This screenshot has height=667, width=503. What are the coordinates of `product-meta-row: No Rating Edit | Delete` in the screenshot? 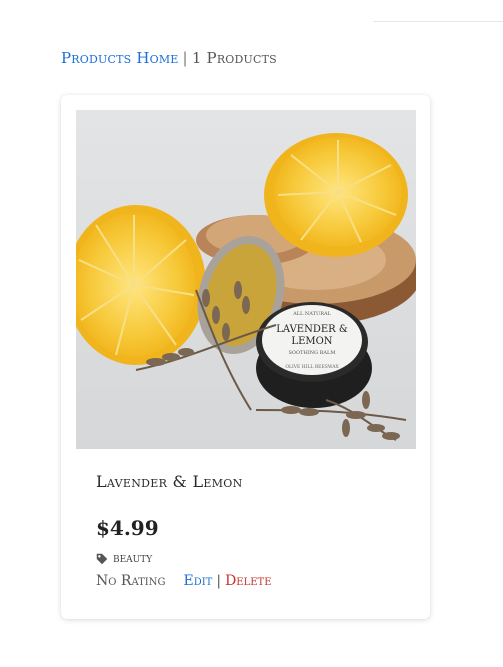 It's located at (184, 581).